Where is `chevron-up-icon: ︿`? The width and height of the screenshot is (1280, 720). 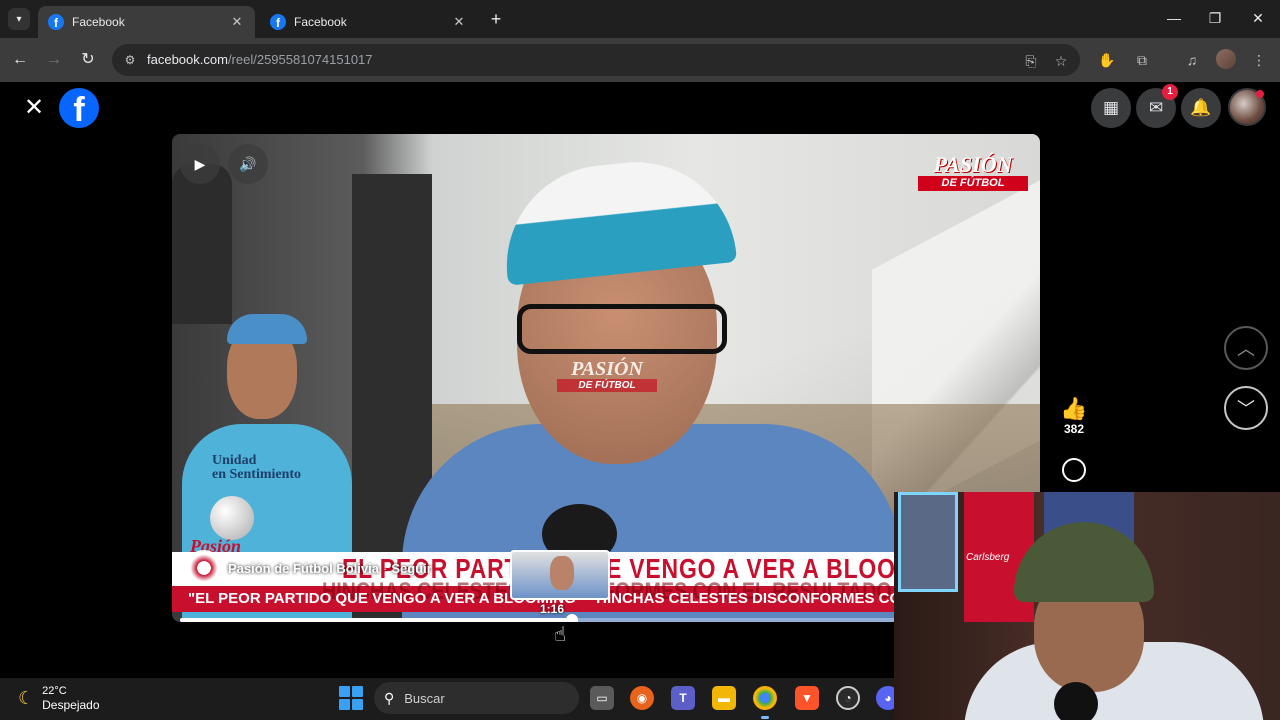 chevron-up-icon: ︿ is located at coordinates (1246, 349).